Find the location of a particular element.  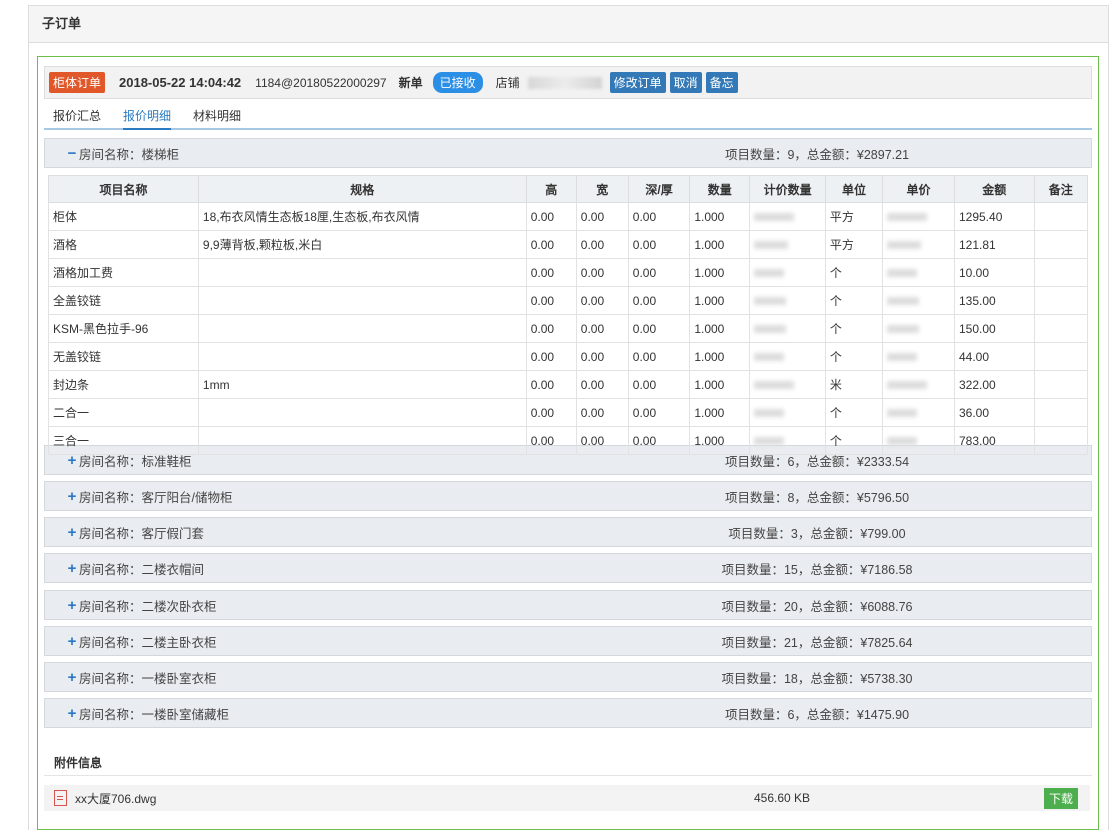

room-row: + 房间名称：客厅阳台/储物柜 项目数量：8，总金额：¥5796.50 is located at coordinates (568, 496).